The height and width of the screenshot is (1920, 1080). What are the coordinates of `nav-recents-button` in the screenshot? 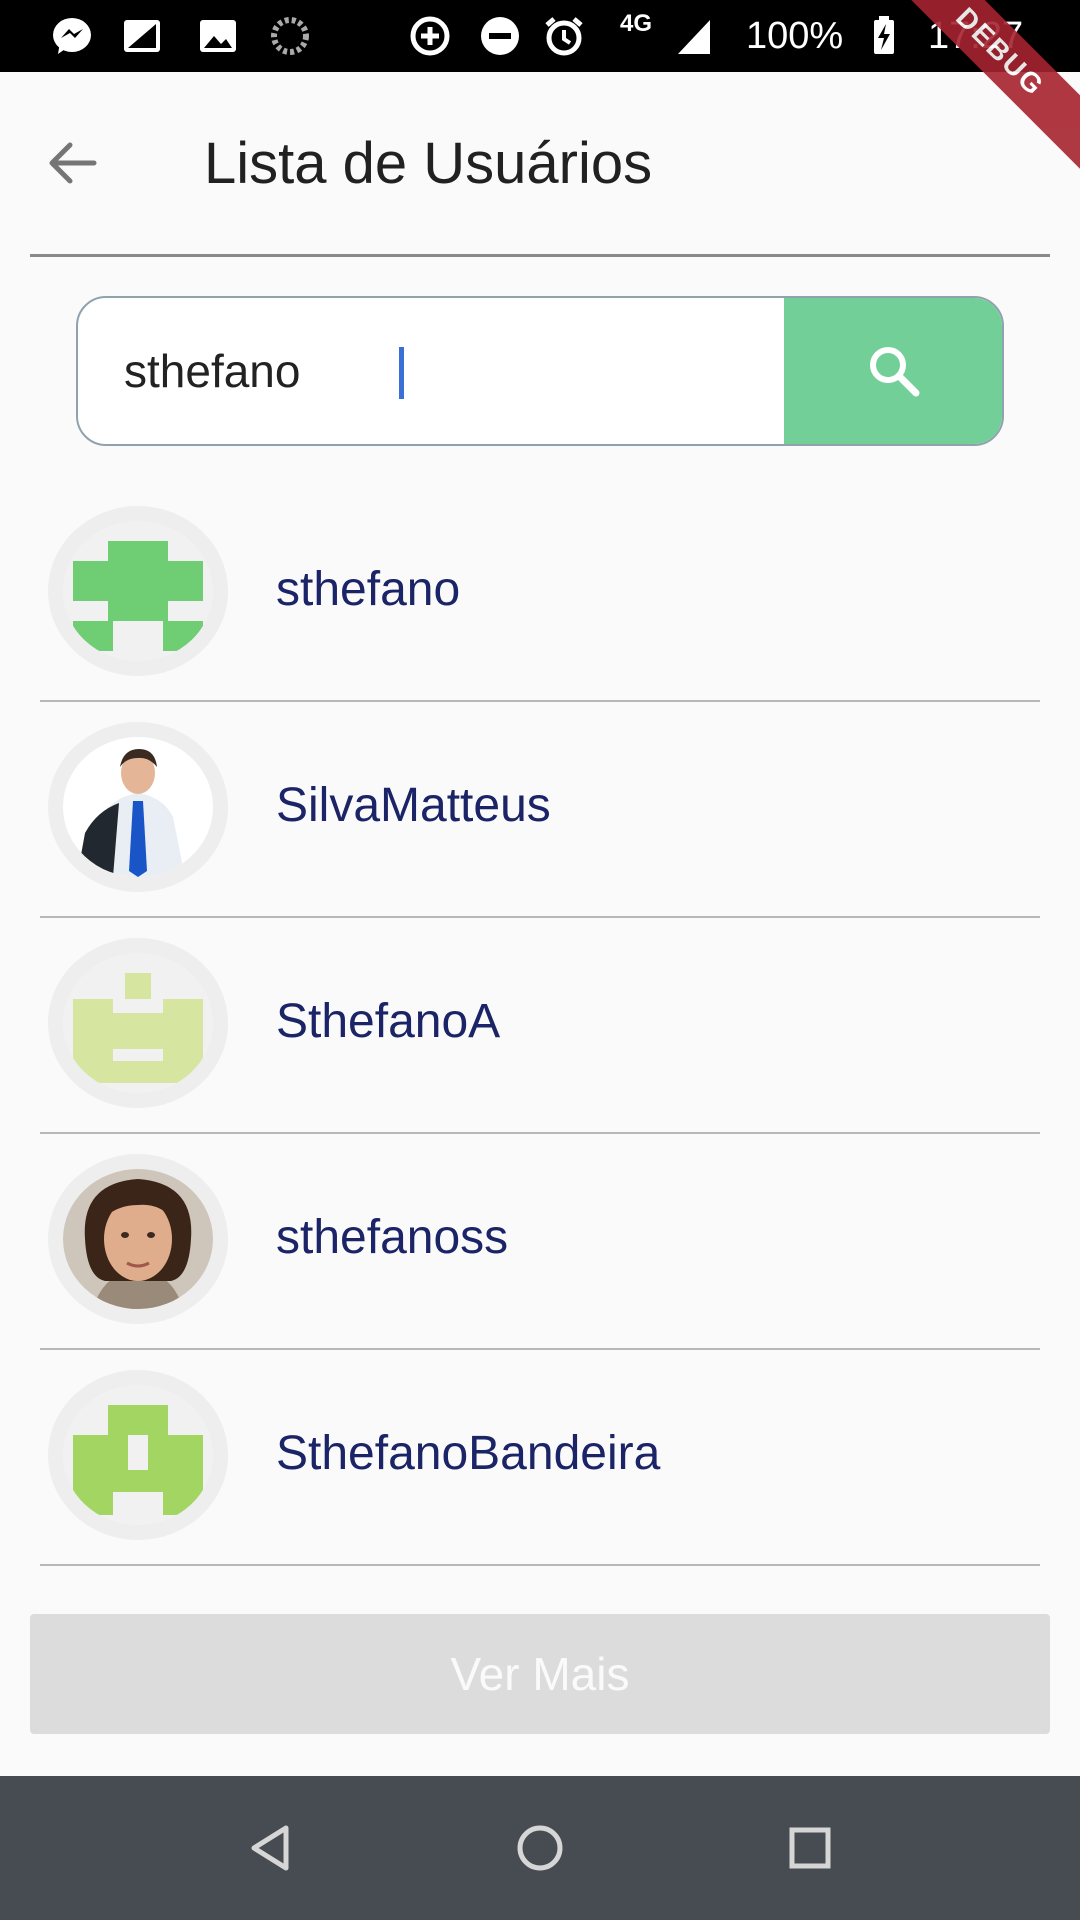 It's located at (810, 1848).